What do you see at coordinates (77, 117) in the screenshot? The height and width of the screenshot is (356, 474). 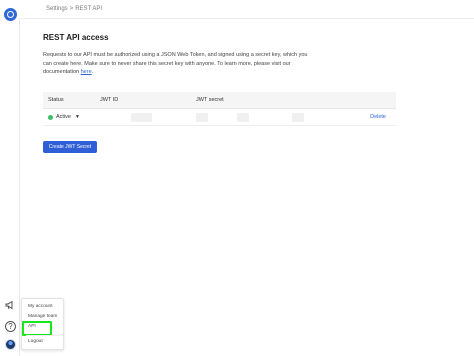 I see `chevron-down-icon: ▼` at bounding box center [77, 117].